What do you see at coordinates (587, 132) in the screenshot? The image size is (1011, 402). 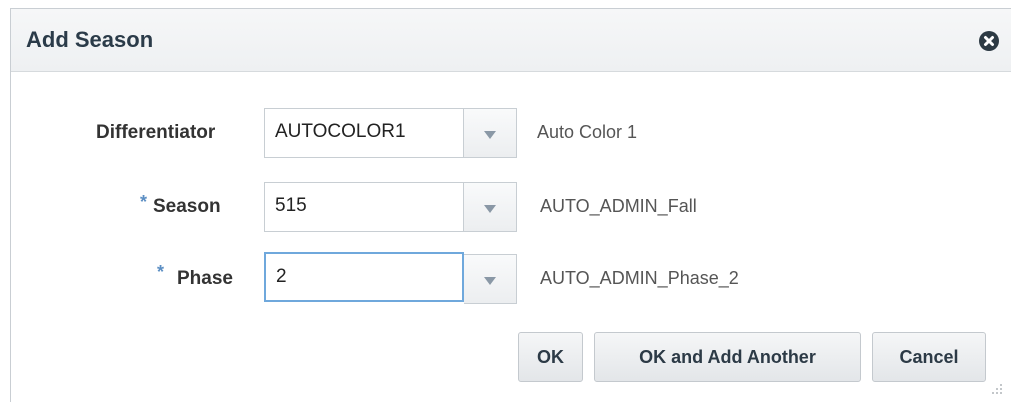 I see `differentiator-description: Auto Color 1` at bounding box center [587, 132].